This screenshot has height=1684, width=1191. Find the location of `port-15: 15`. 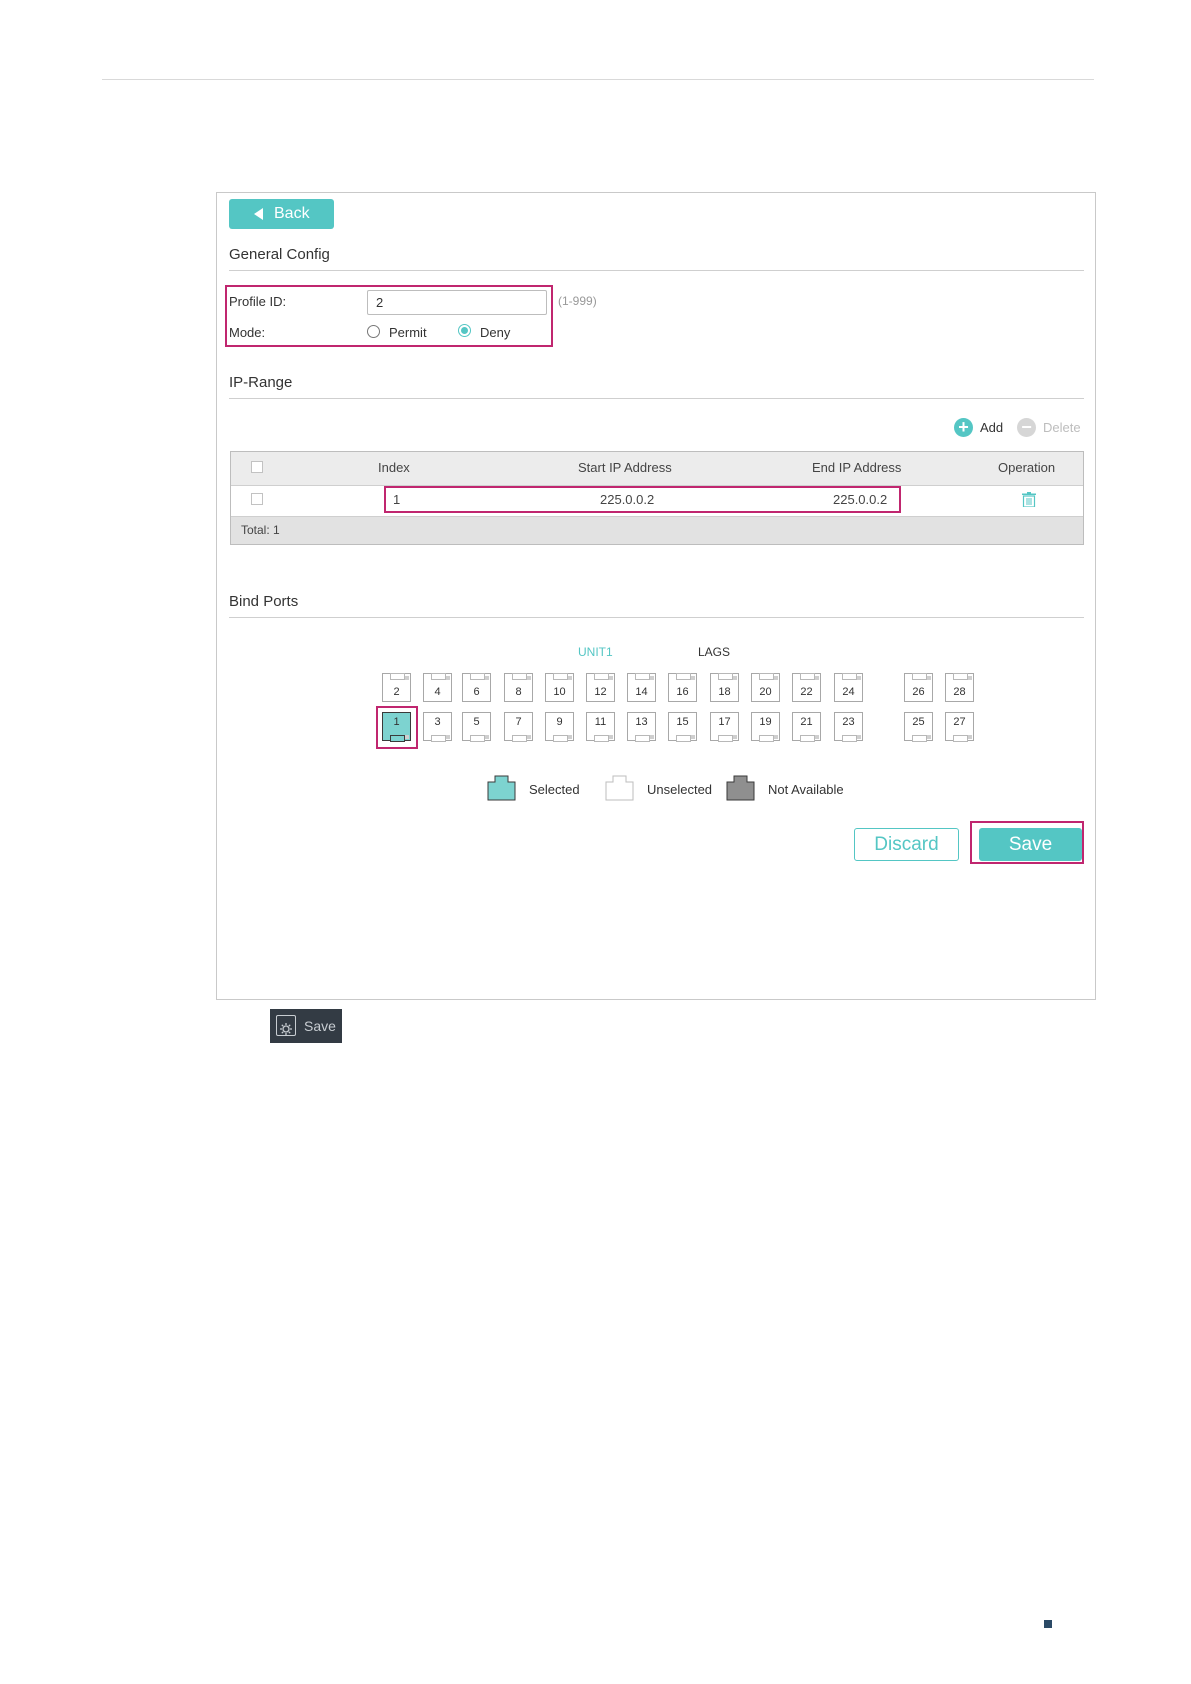

port-15: 15 is located at coordinates (682, 727).